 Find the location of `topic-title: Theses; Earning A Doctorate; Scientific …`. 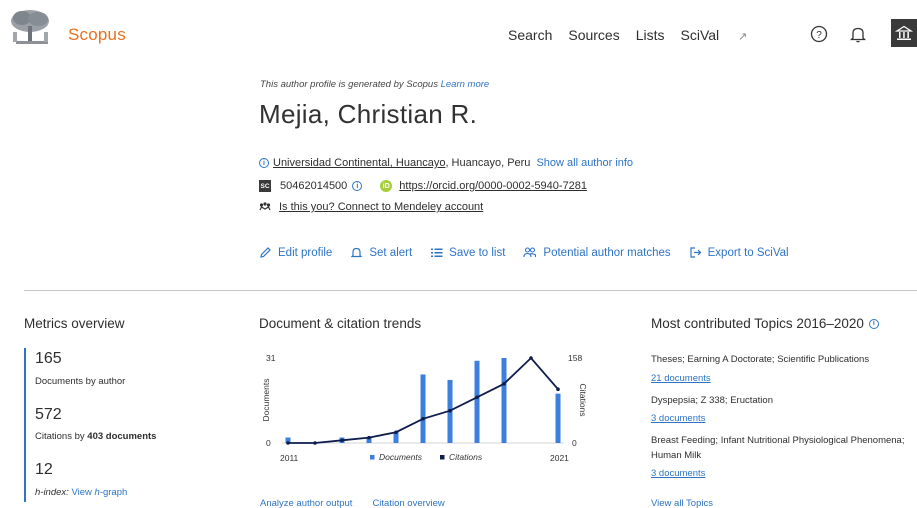

topic-title: Theses; Earning A Doctorate; Scientific … is located at coordinates (760, 359).